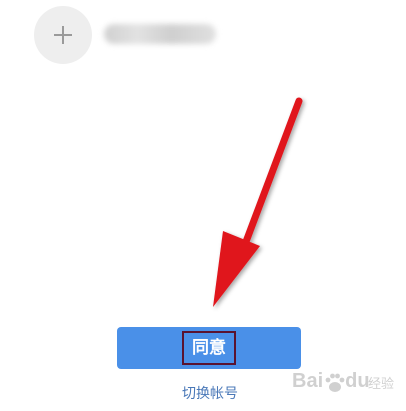  I want to click on switch-account-link: 切换帐号, so click(203, 393).